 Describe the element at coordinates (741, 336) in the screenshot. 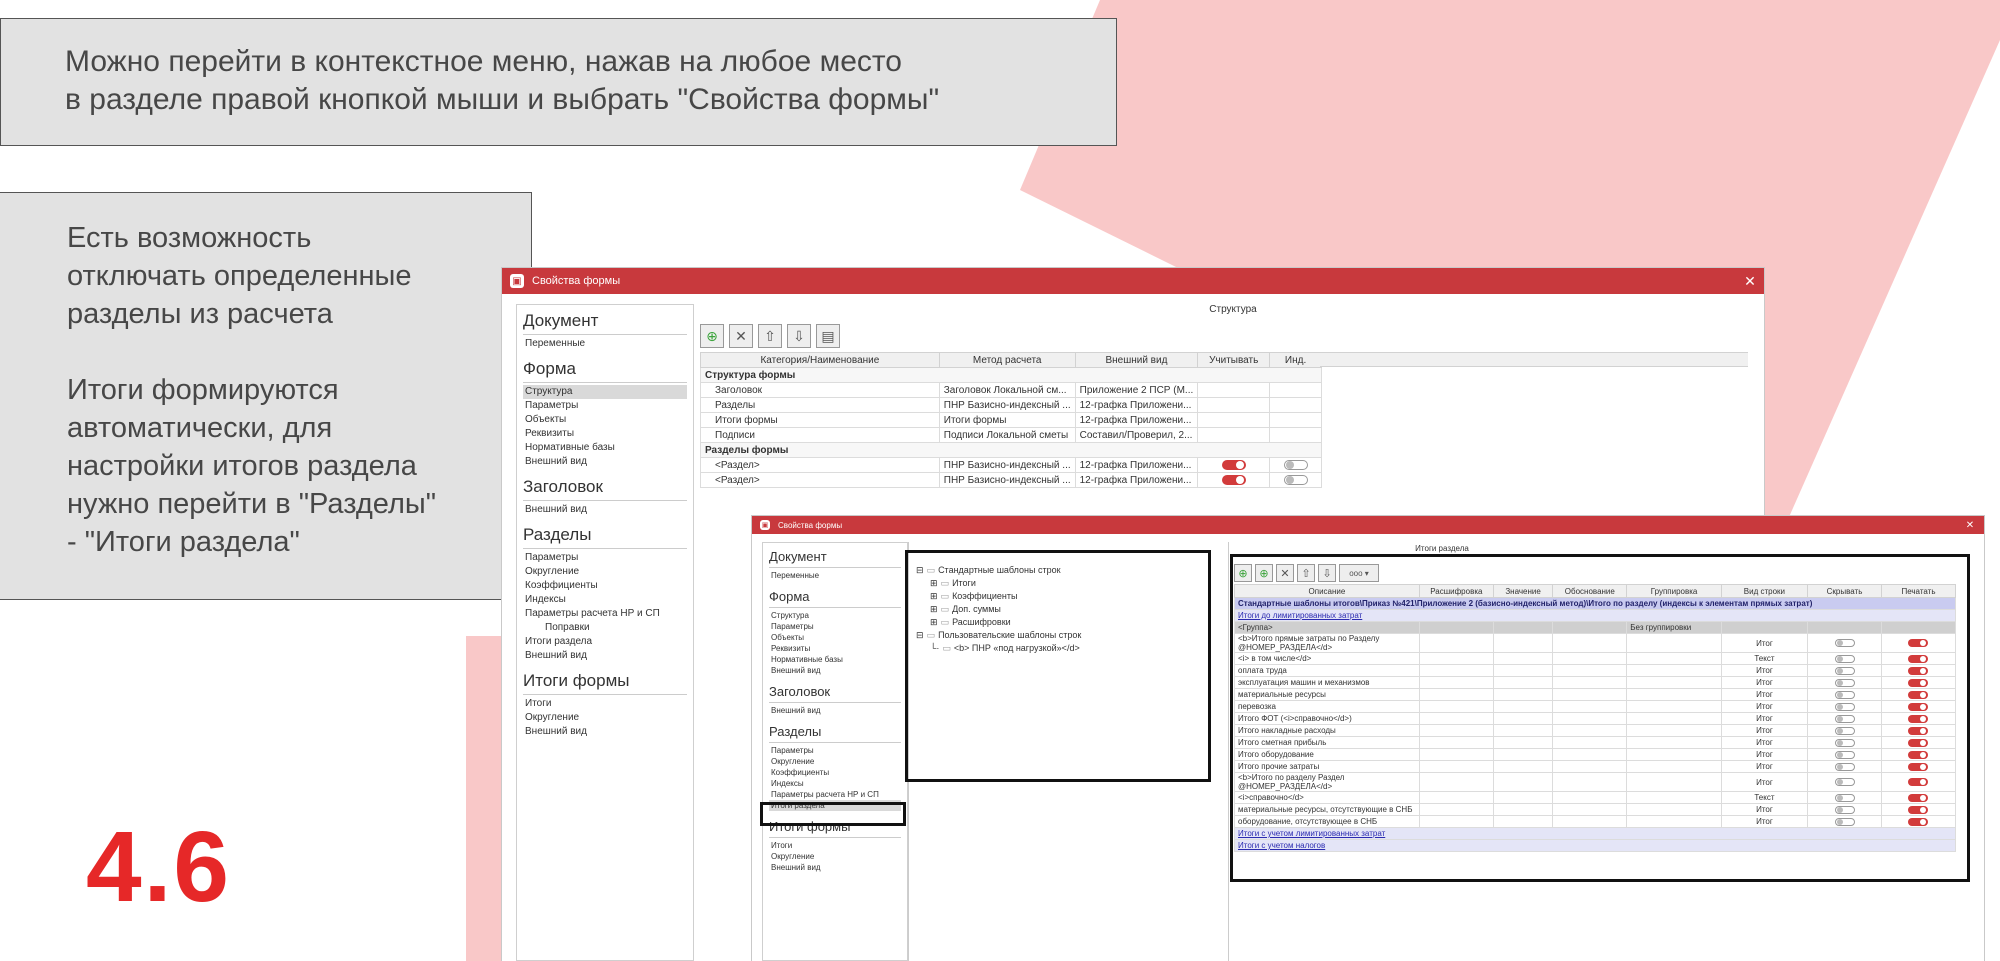

I see `delete-icon: ✕` at that location.